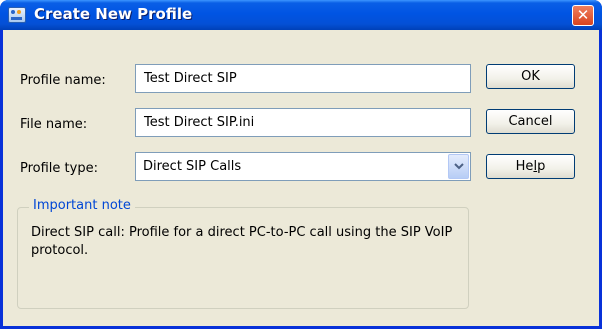 This screenshot has height=329, width=602. I want to click on file-name-label: File name:, so click(54, 124).